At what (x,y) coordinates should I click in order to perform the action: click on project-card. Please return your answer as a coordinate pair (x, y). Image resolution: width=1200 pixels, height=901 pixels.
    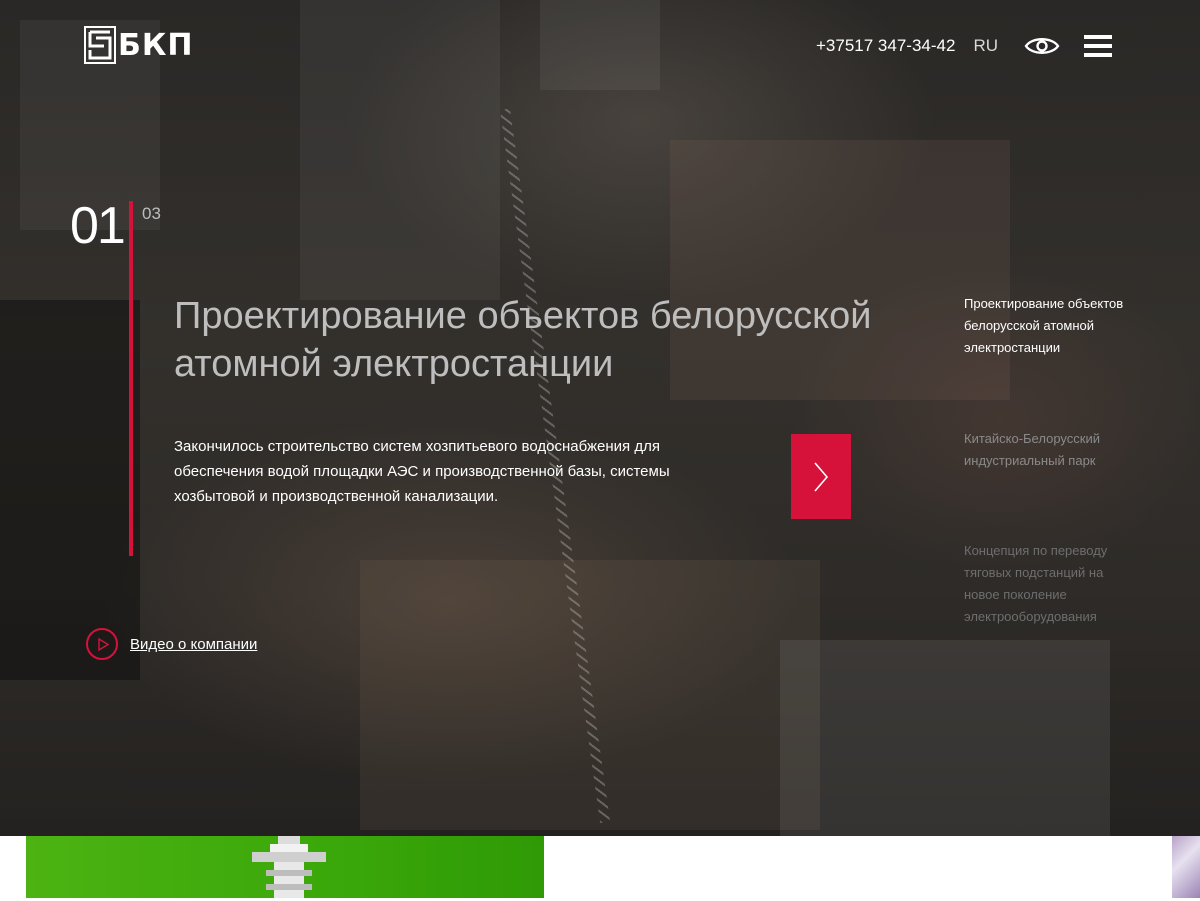
    Looking at the image, I should click on (285, 867).